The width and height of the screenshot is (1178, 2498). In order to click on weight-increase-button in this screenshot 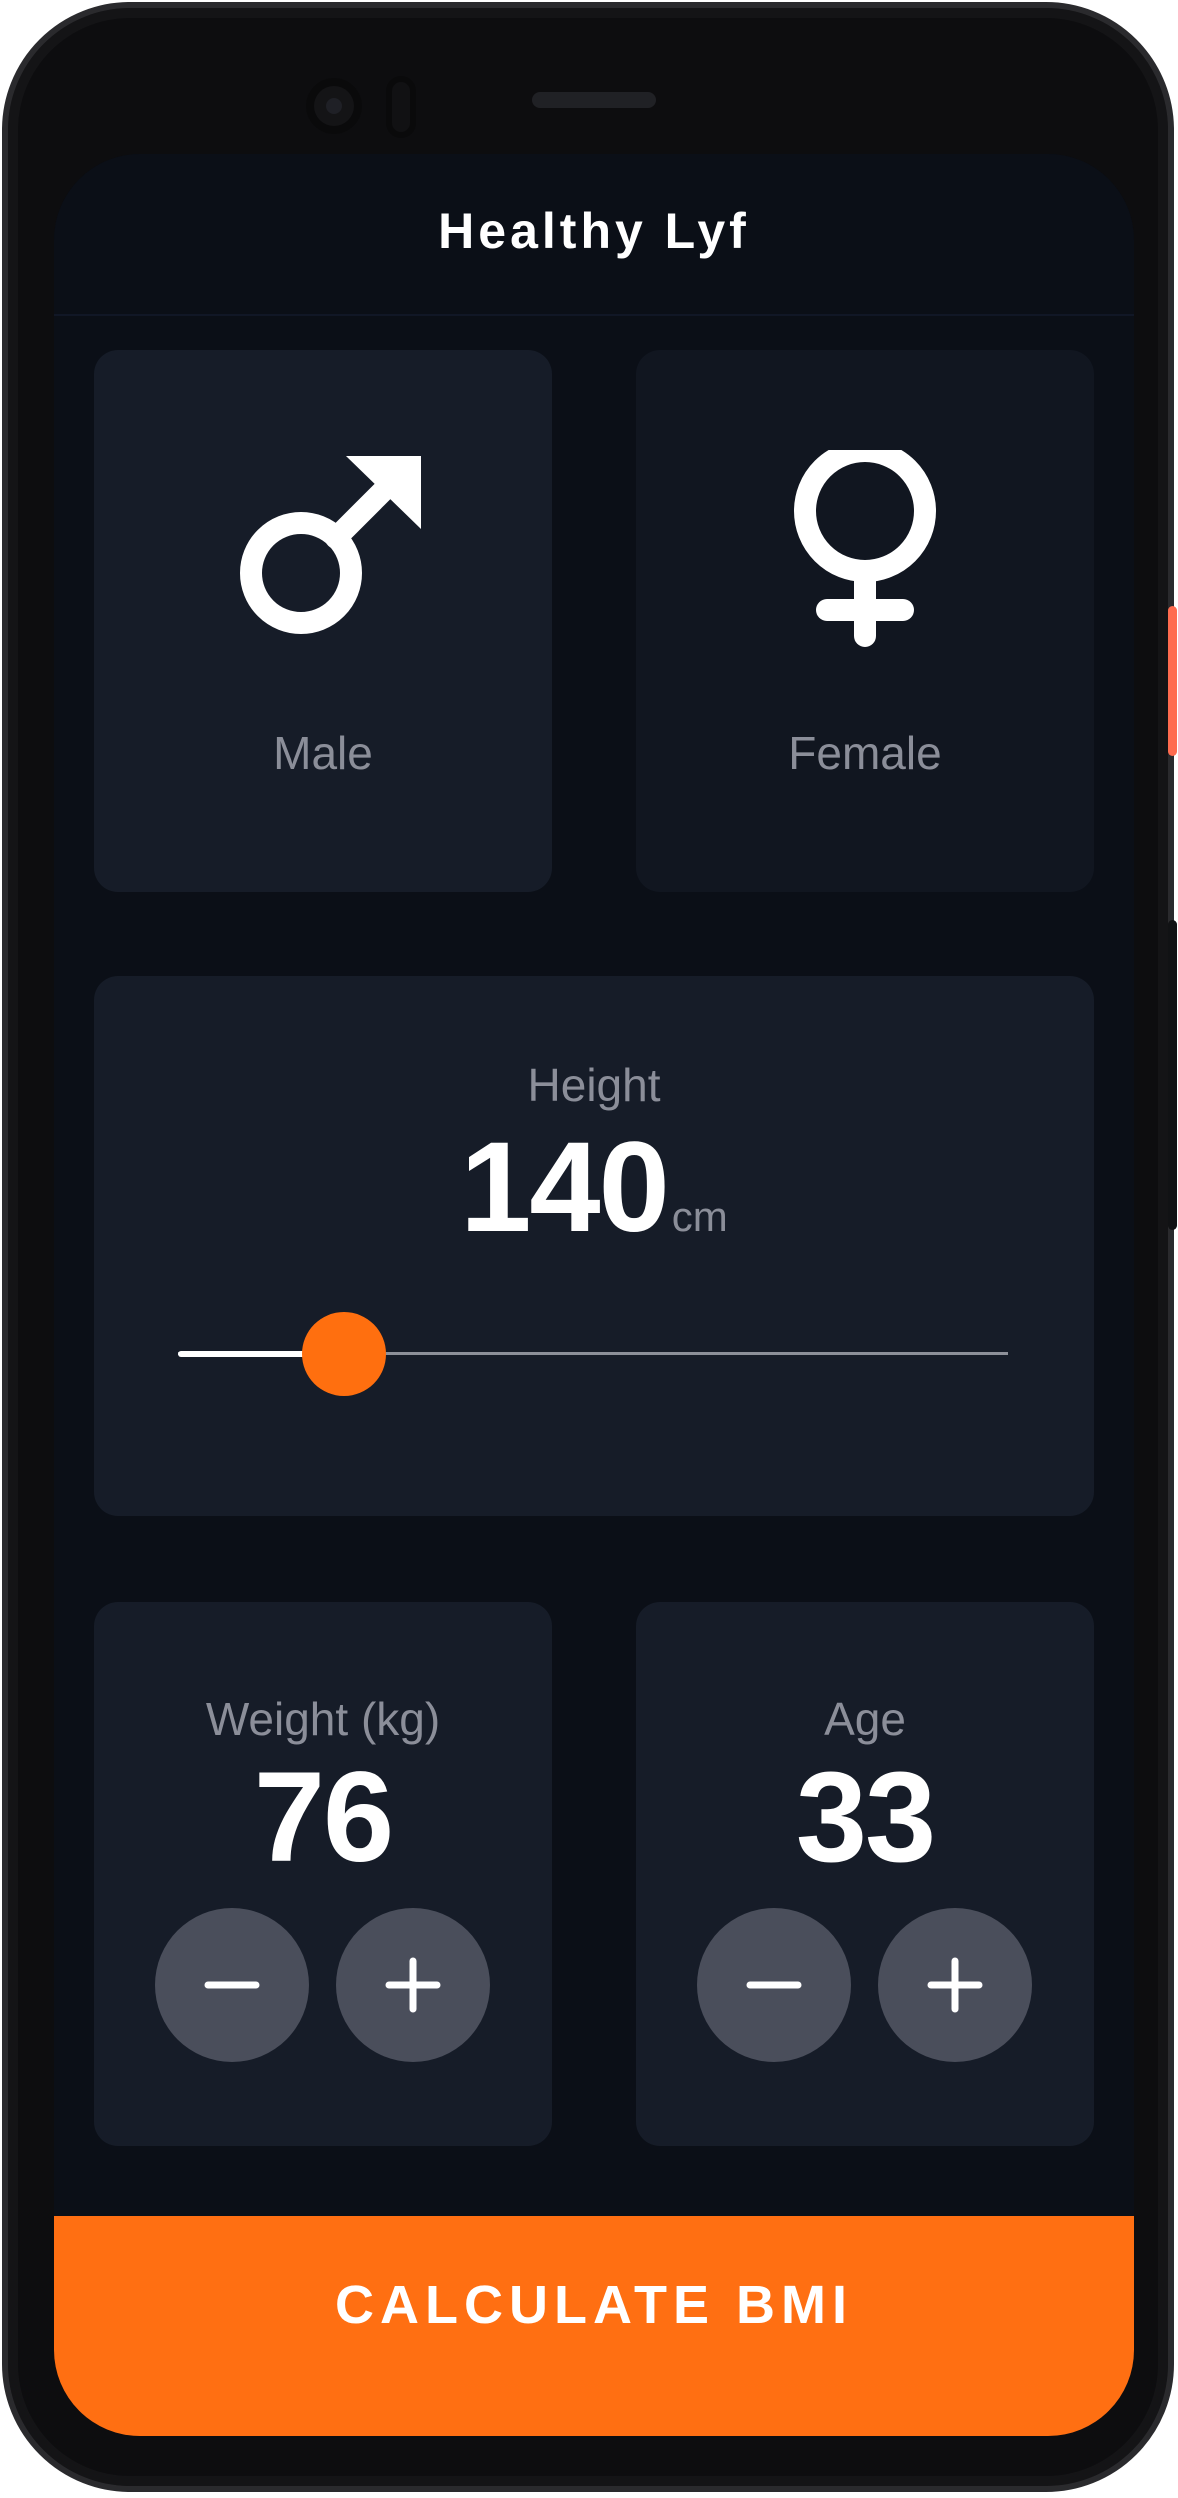, I will do `click(413, 1985)`.